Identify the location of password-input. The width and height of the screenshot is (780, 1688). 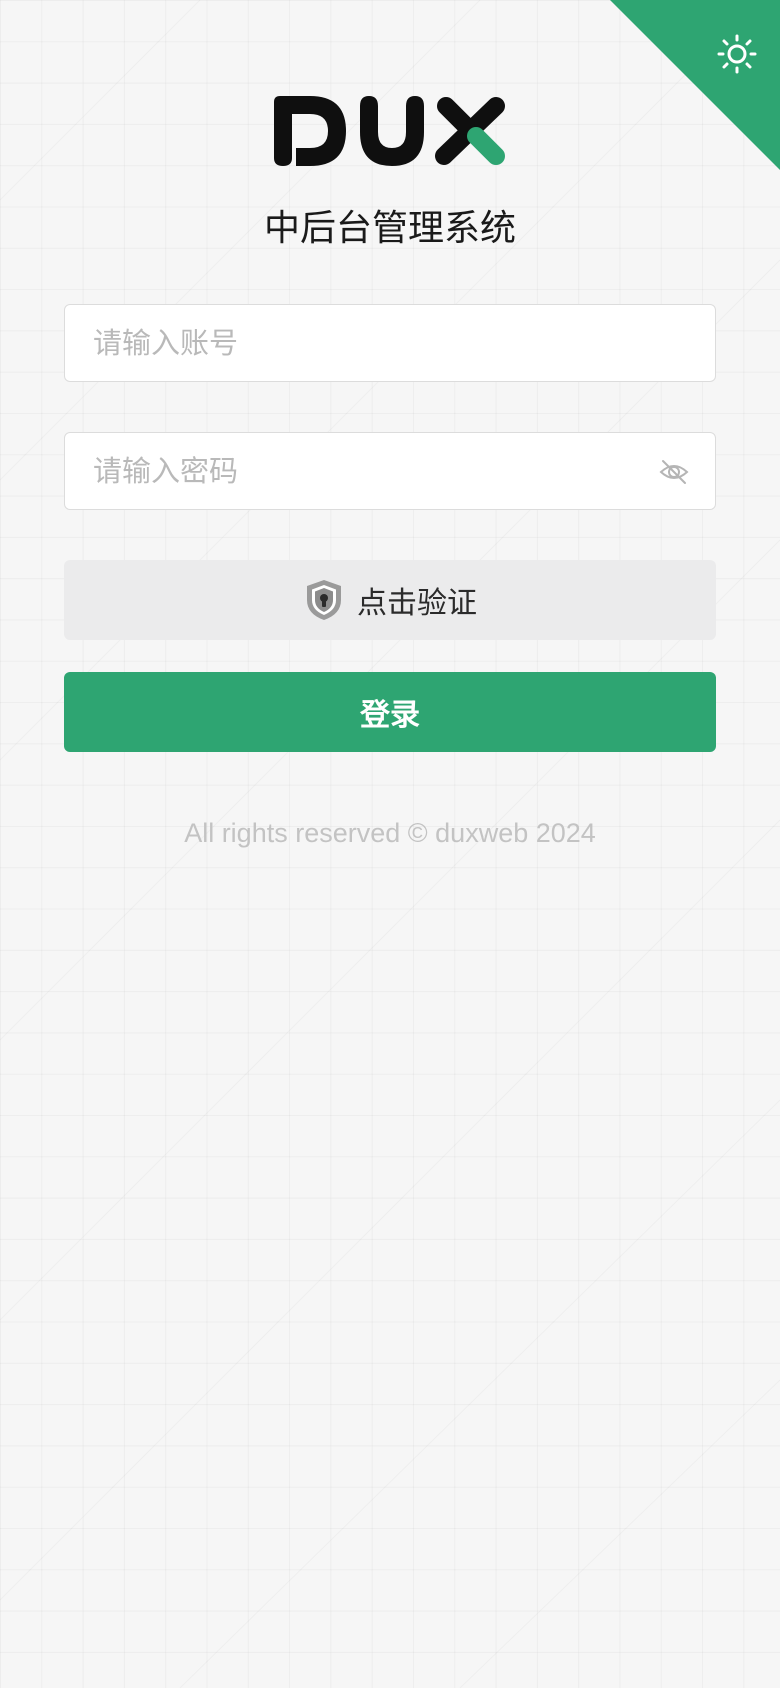
(390, 471).